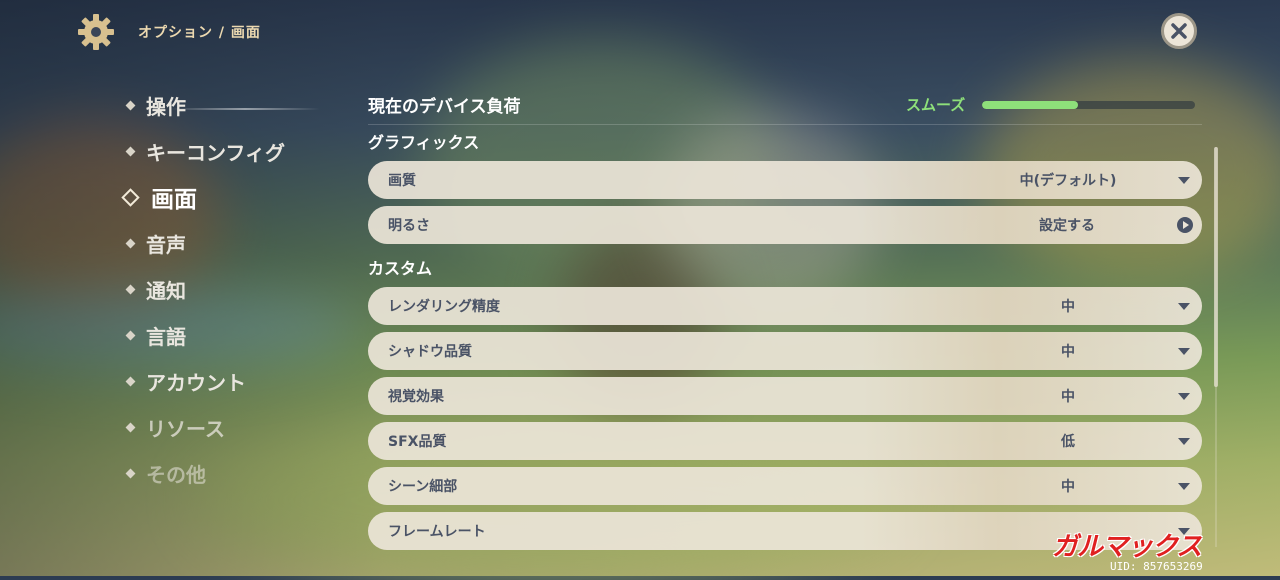  I want to click on setting-label: フレームレート, so click(437, 532).